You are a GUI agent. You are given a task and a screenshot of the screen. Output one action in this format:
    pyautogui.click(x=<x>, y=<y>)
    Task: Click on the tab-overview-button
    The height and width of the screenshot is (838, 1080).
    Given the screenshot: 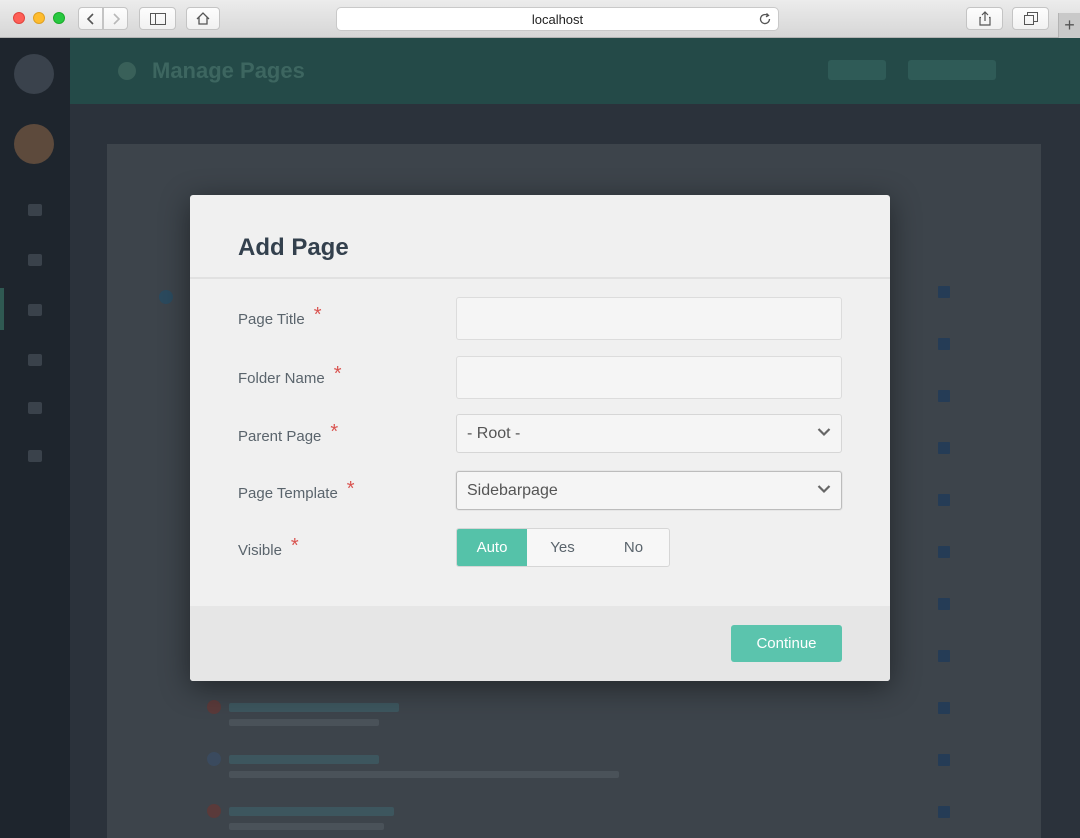 What is the action you would take?
    pyautogui.click(x=1030, y=18)
    